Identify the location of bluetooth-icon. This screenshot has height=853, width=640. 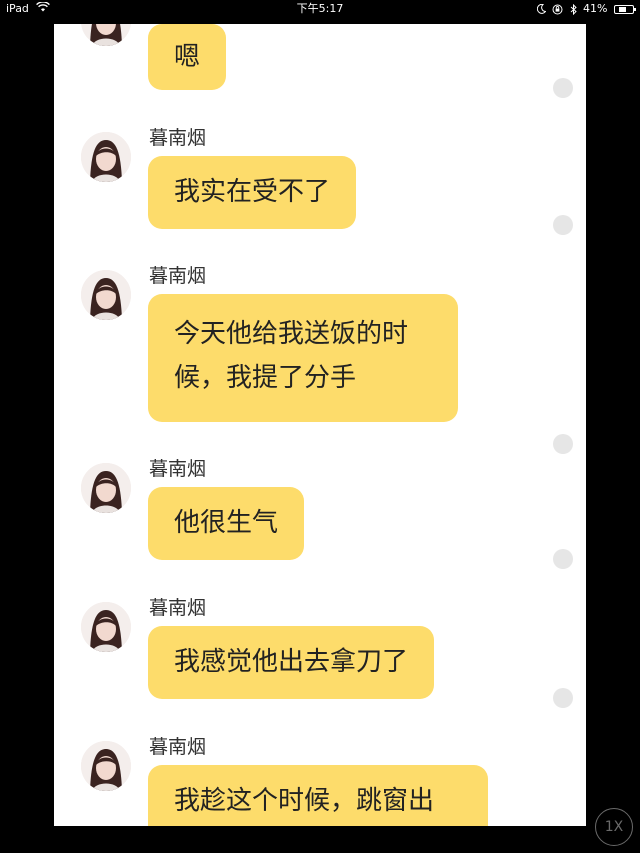
(575, 8).